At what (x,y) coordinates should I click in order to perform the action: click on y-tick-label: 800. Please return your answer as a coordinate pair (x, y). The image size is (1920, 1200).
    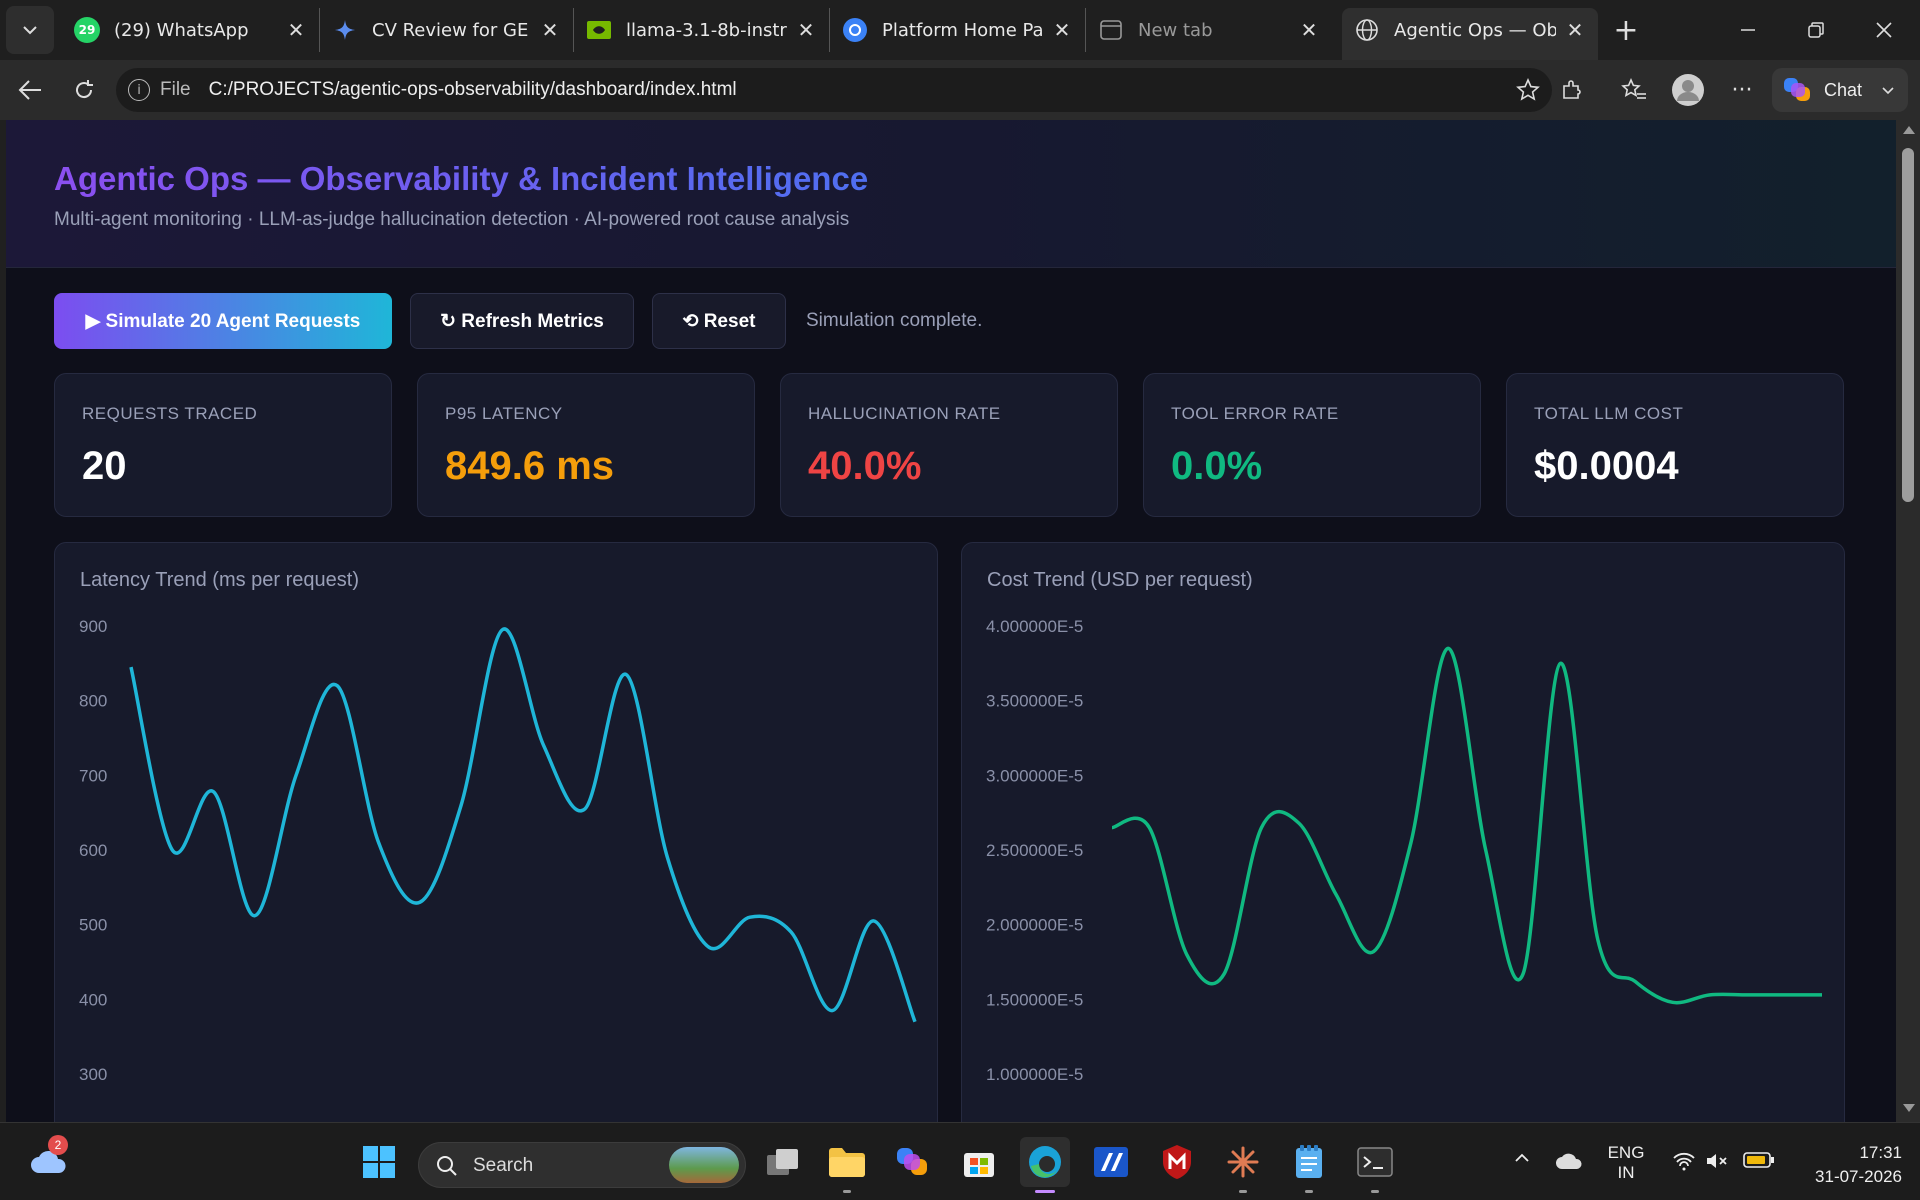
    Looking at the image, I should click on (93, 701).